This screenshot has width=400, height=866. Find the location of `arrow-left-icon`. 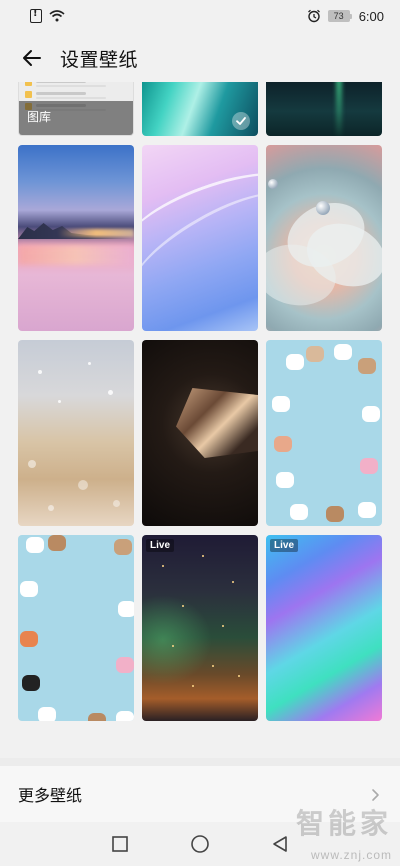

arrow-left-icon is located at coordinates (32, 58).